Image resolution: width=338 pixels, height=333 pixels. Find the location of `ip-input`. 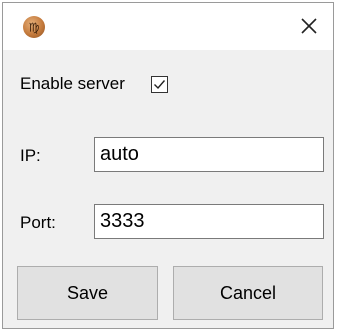

ip-input is located at coordinates (209, 154).